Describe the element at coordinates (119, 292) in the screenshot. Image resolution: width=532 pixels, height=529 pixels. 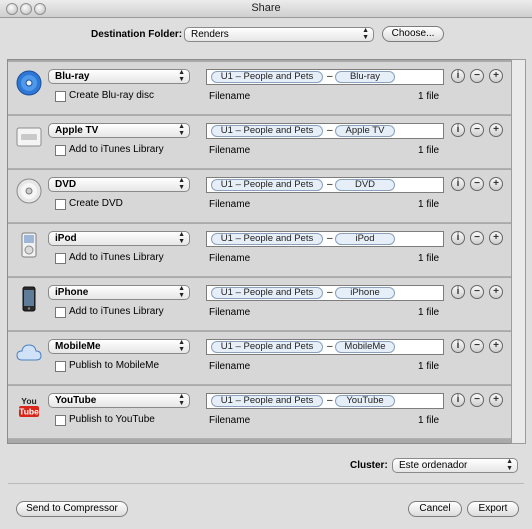
I see `target-popup: iPhone ▲ ▼` at that location.